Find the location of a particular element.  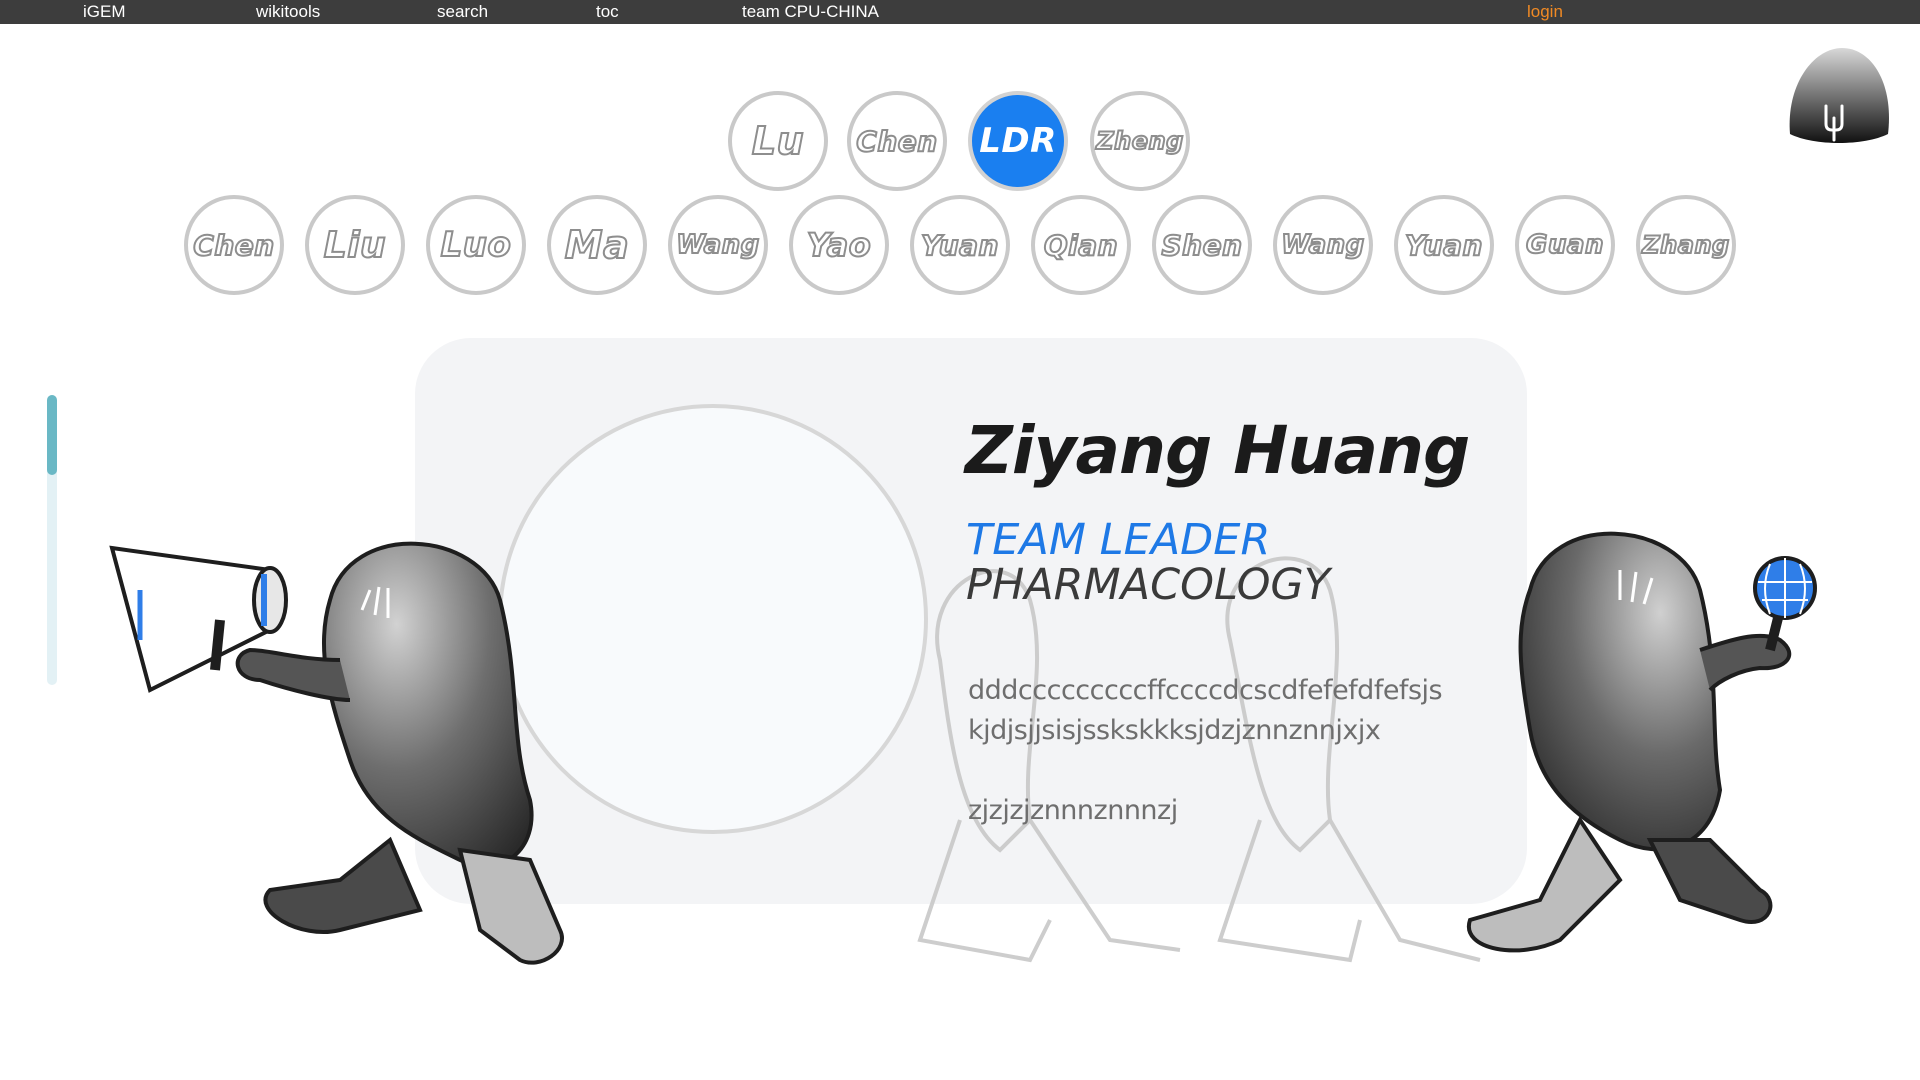

nav-igem: iGEM is located at coordinates (104, 12).